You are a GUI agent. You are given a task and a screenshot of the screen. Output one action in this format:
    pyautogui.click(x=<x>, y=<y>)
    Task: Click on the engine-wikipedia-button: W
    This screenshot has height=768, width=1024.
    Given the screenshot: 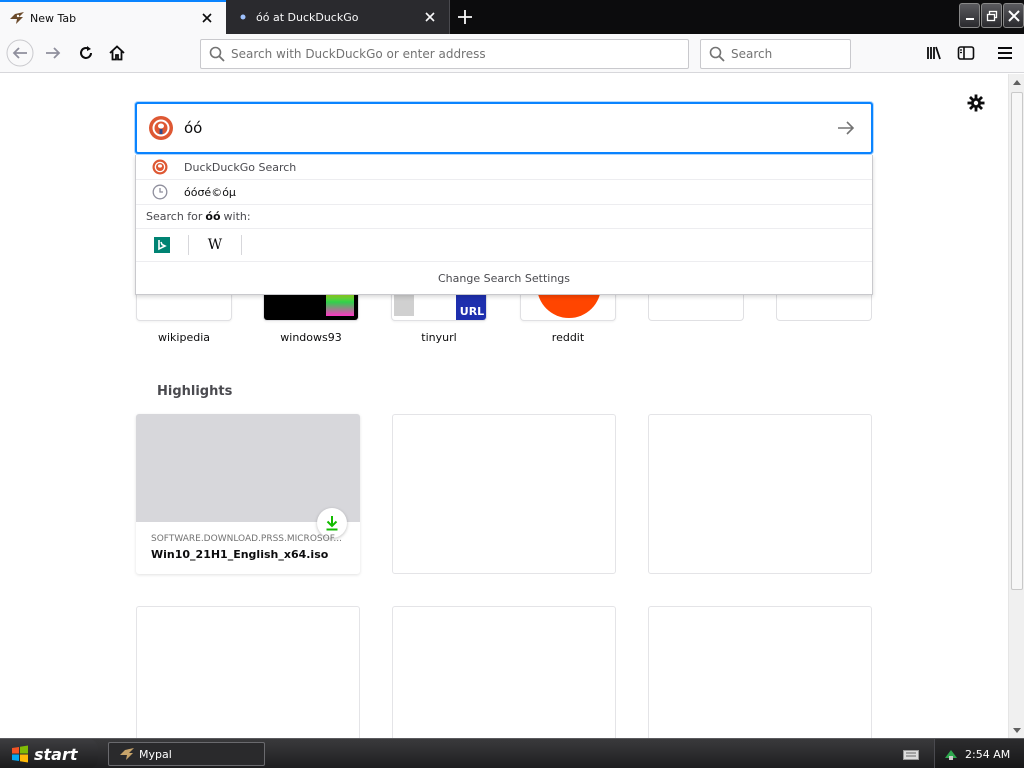 What is the action you would take?
    pyautogui.click(x=215, y=245)
    